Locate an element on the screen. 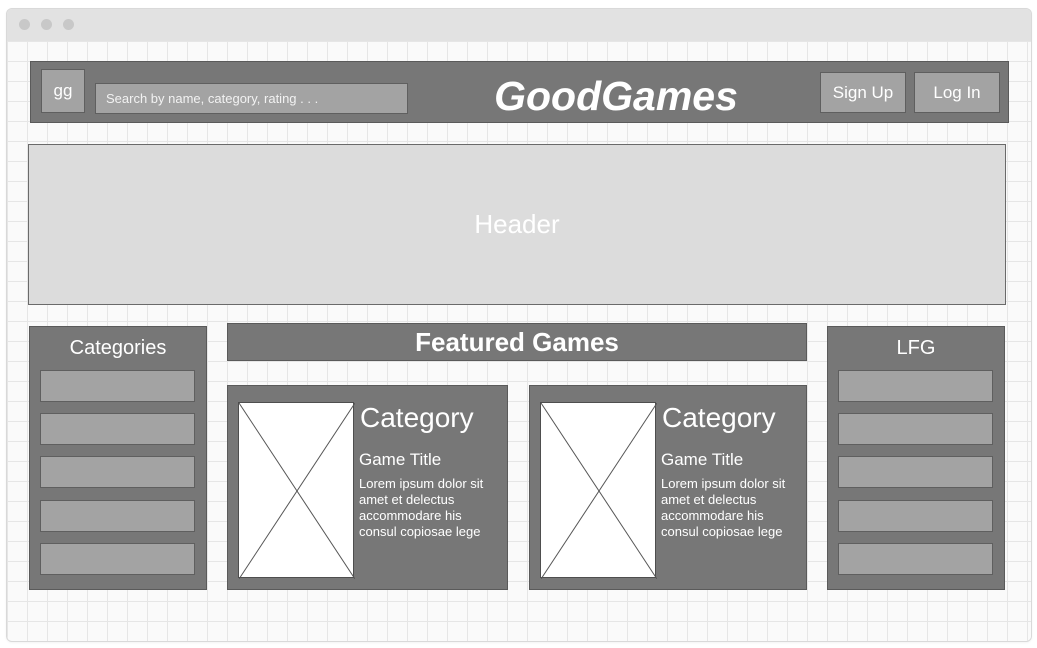 The height and width of the screenshot is (648, 1037). site-logo: gg is located at coordinates (63, 91).